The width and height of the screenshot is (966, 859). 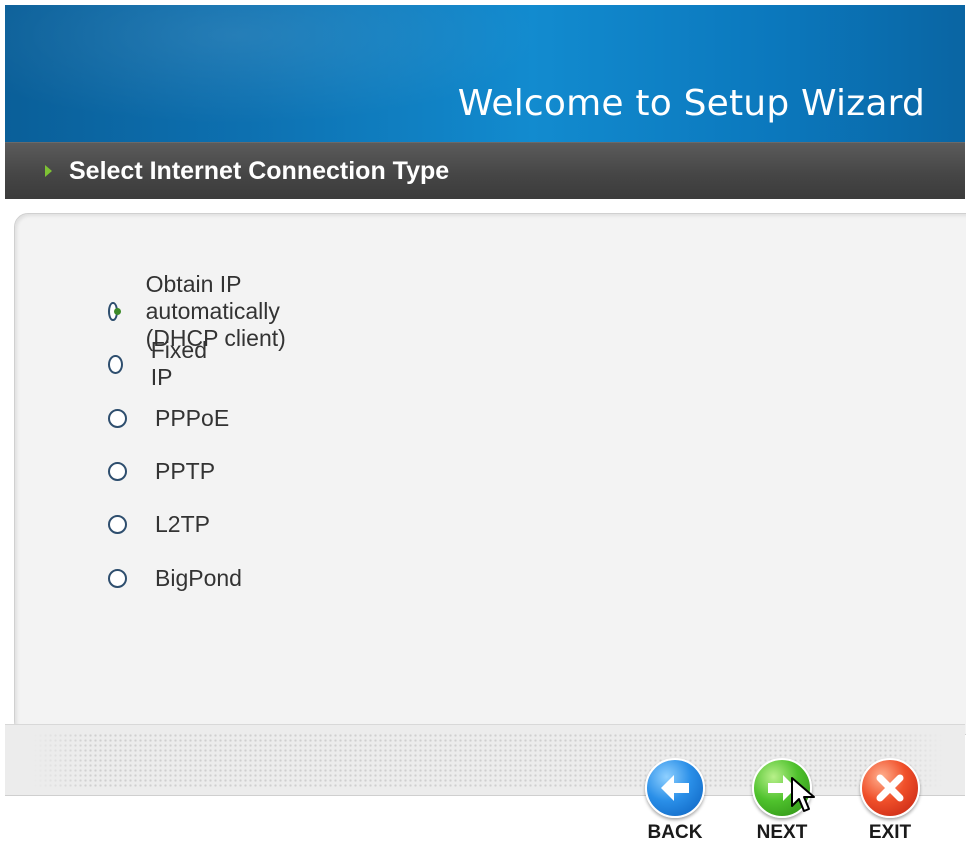 I want to click on section-title: Select Internet Connection Type, so click(x=259, y=171).